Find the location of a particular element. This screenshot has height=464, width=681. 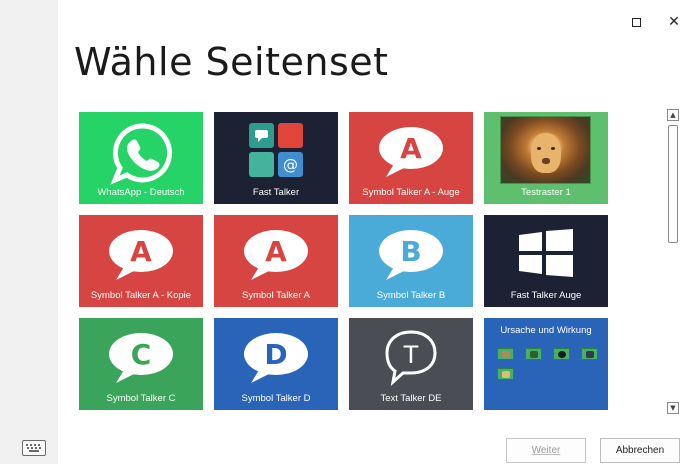

tile-label: Testraster 1 is located at coordinates (546, 192).